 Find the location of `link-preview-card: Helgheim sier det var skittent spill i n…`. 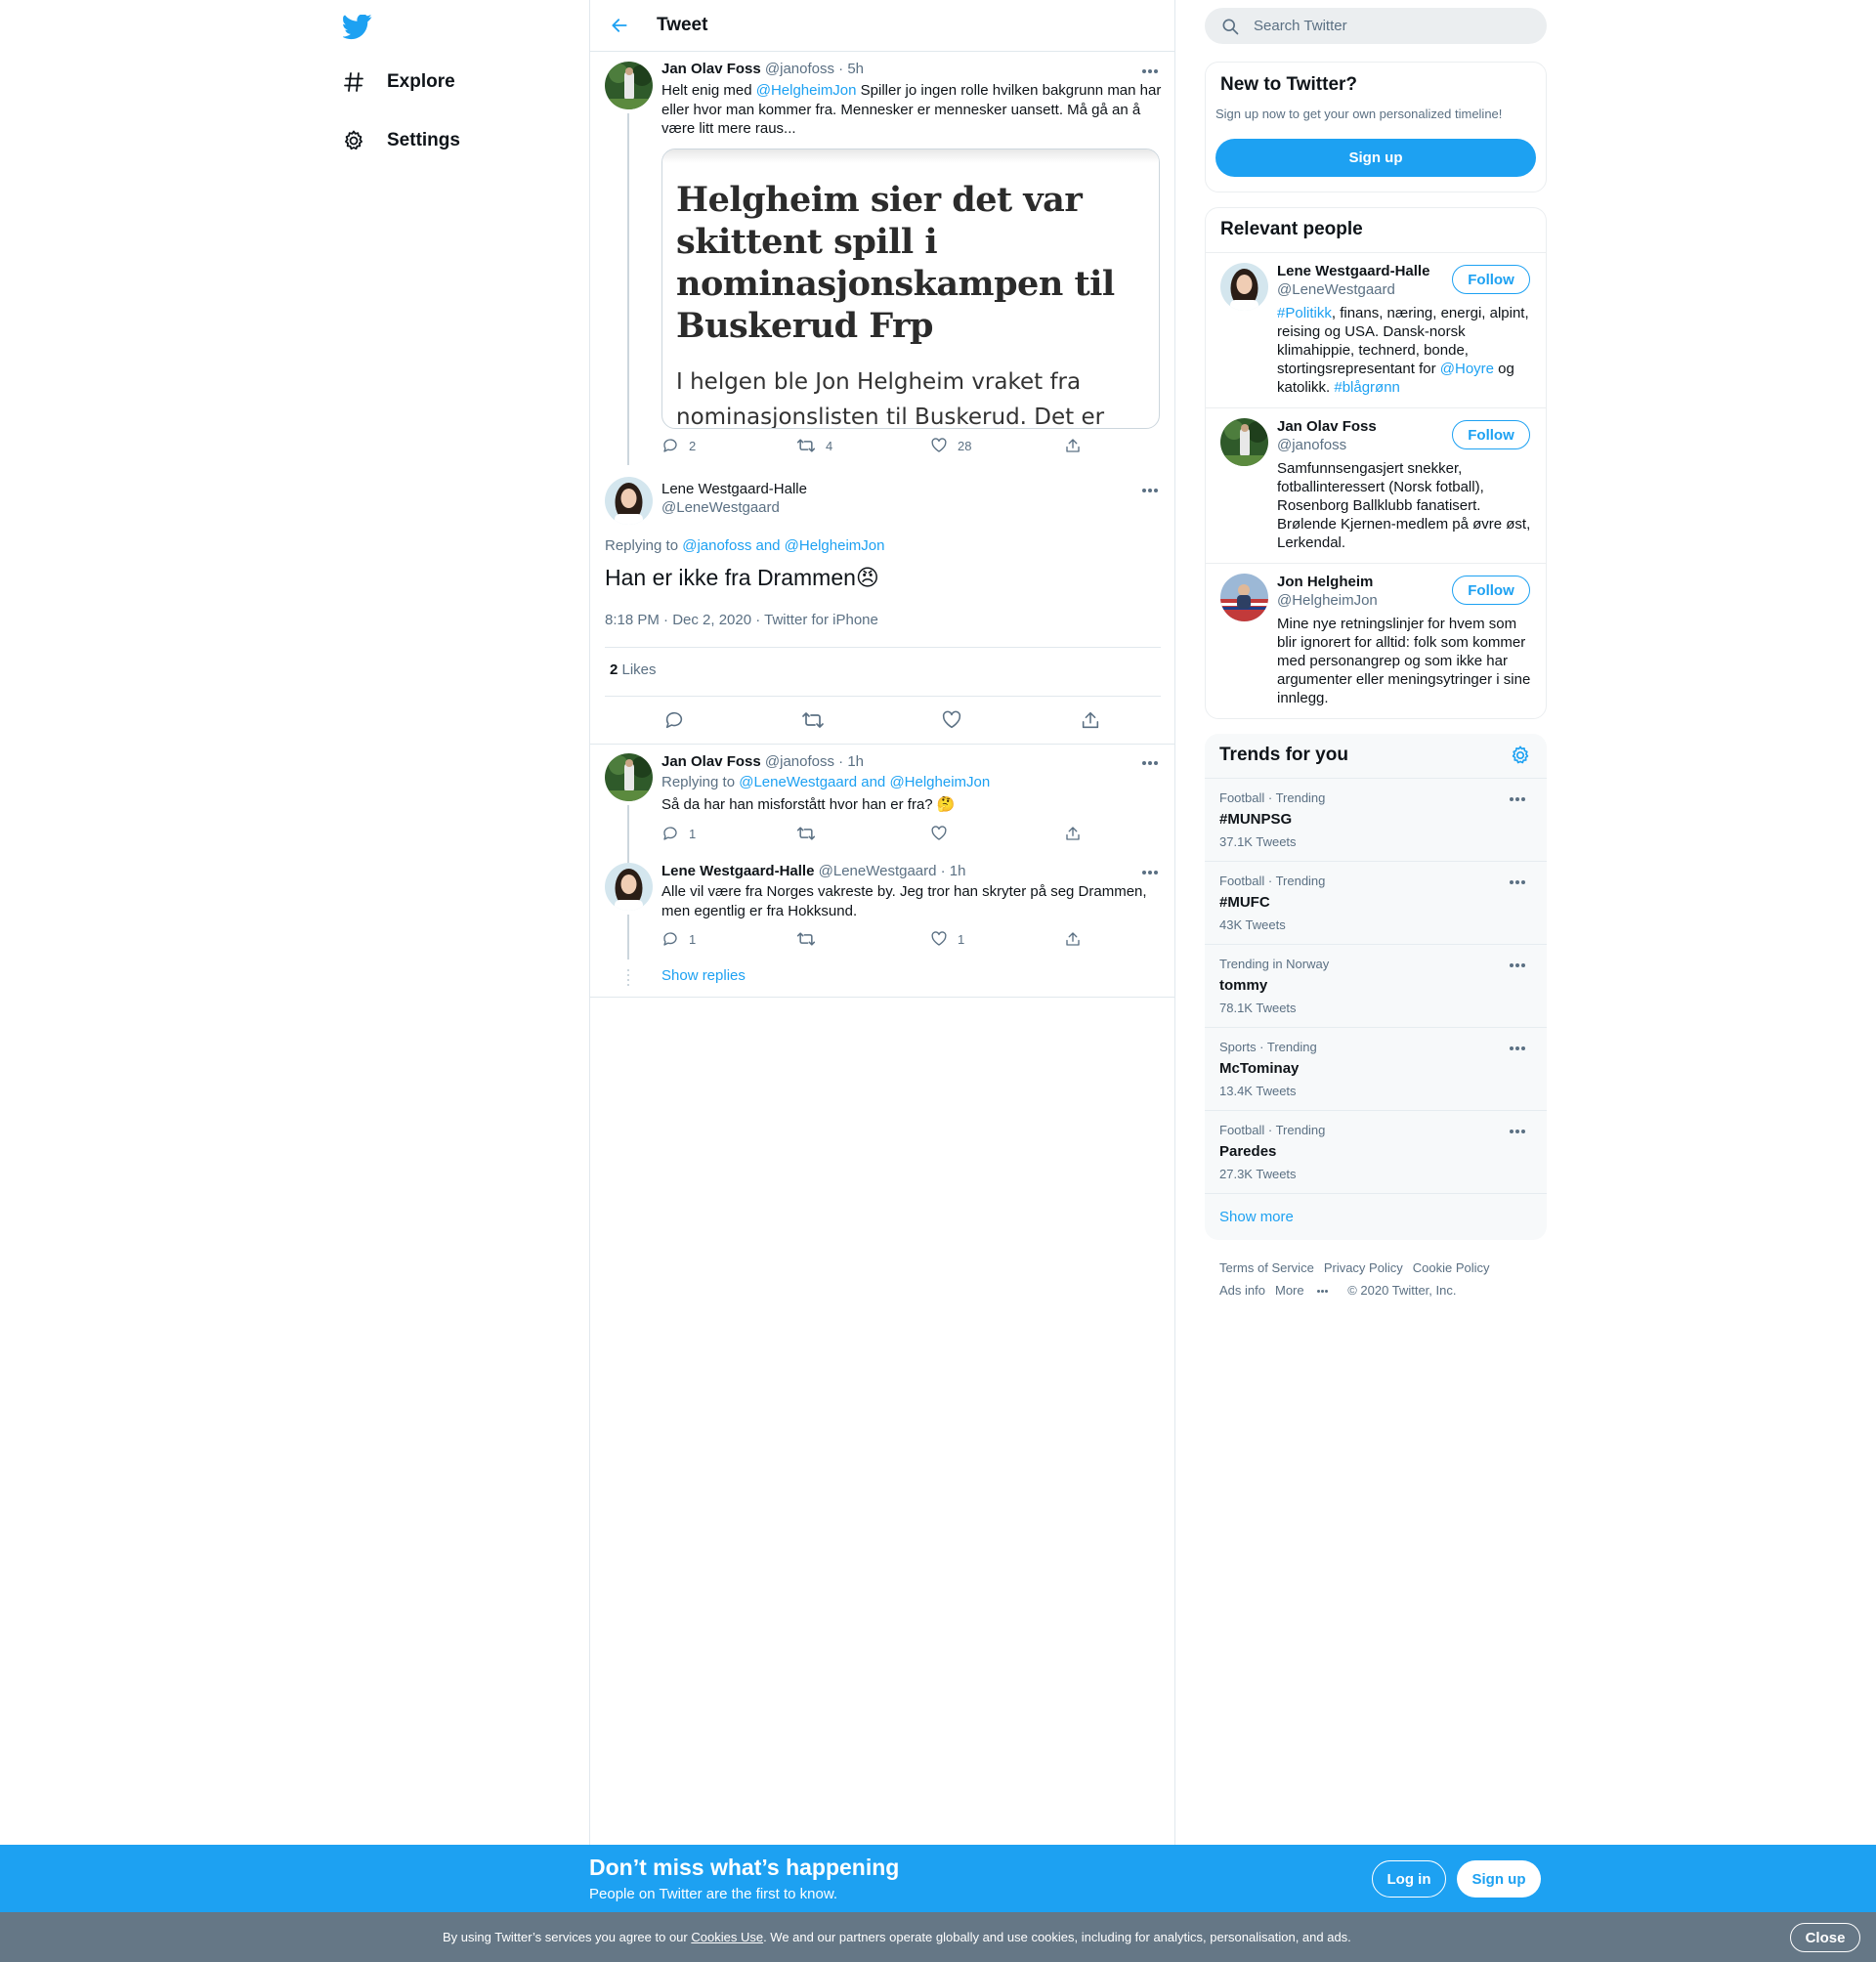

link-preview-card: Helgheim sier det var skittent spill i n… is located at coordinates (910, 289).